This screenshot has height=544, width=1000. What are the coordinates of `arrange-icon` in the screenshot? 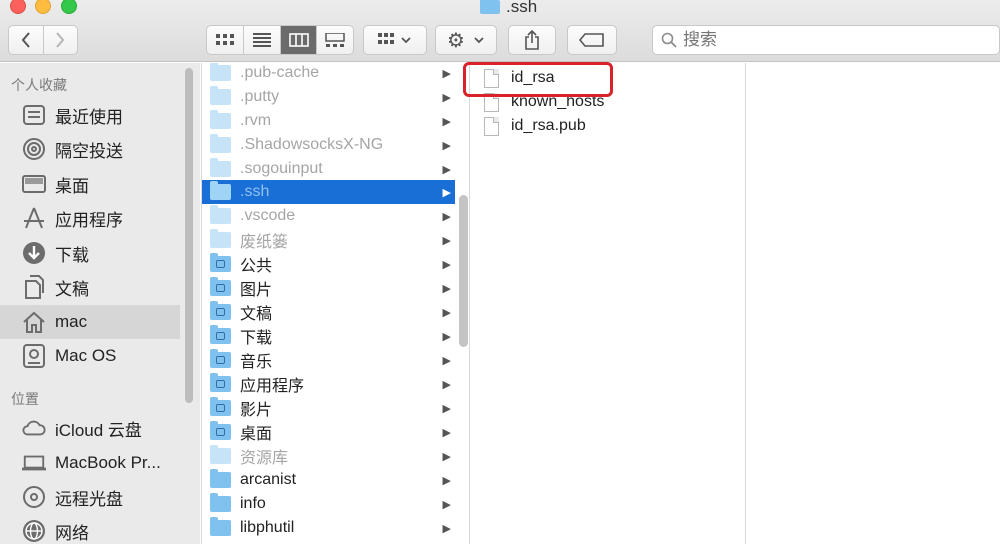 It's located at (394, 38).